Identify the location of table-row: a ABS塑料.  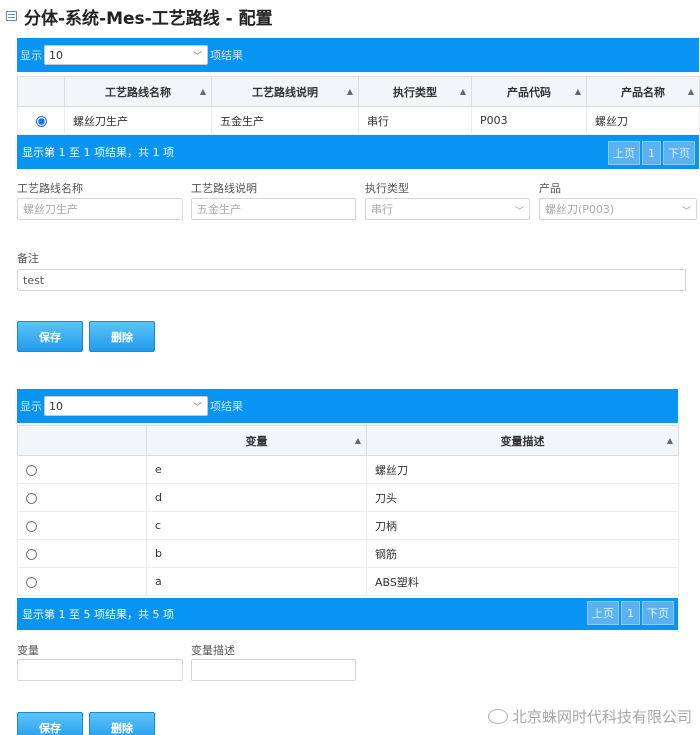
(348, 581).